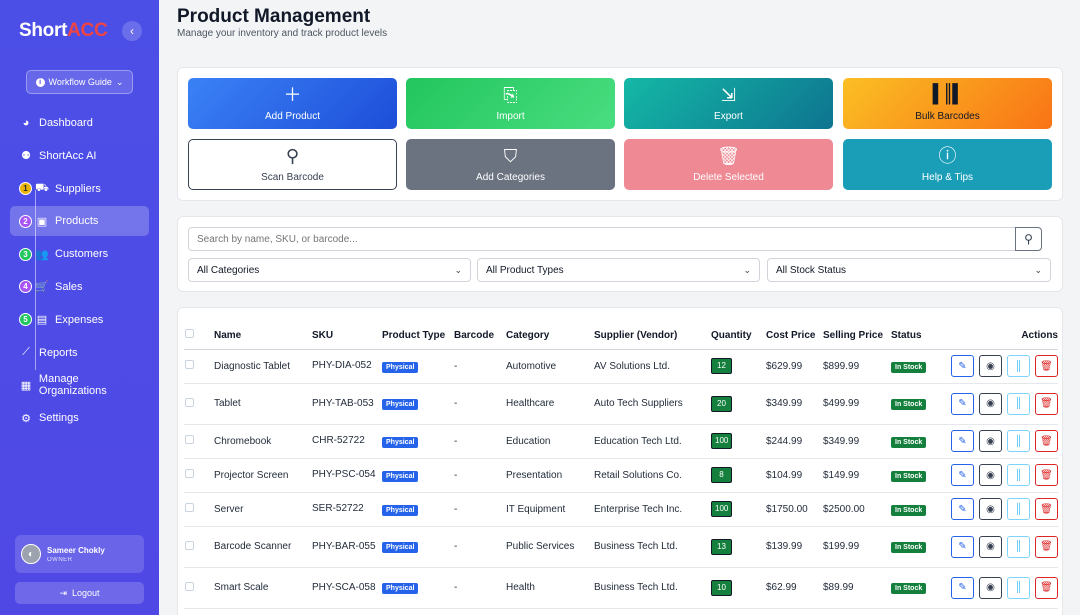  What do you see at coordinates (1028, 239) in the screenshot?
I see `search-button: ⚲` at bounding box center [1028, 239].